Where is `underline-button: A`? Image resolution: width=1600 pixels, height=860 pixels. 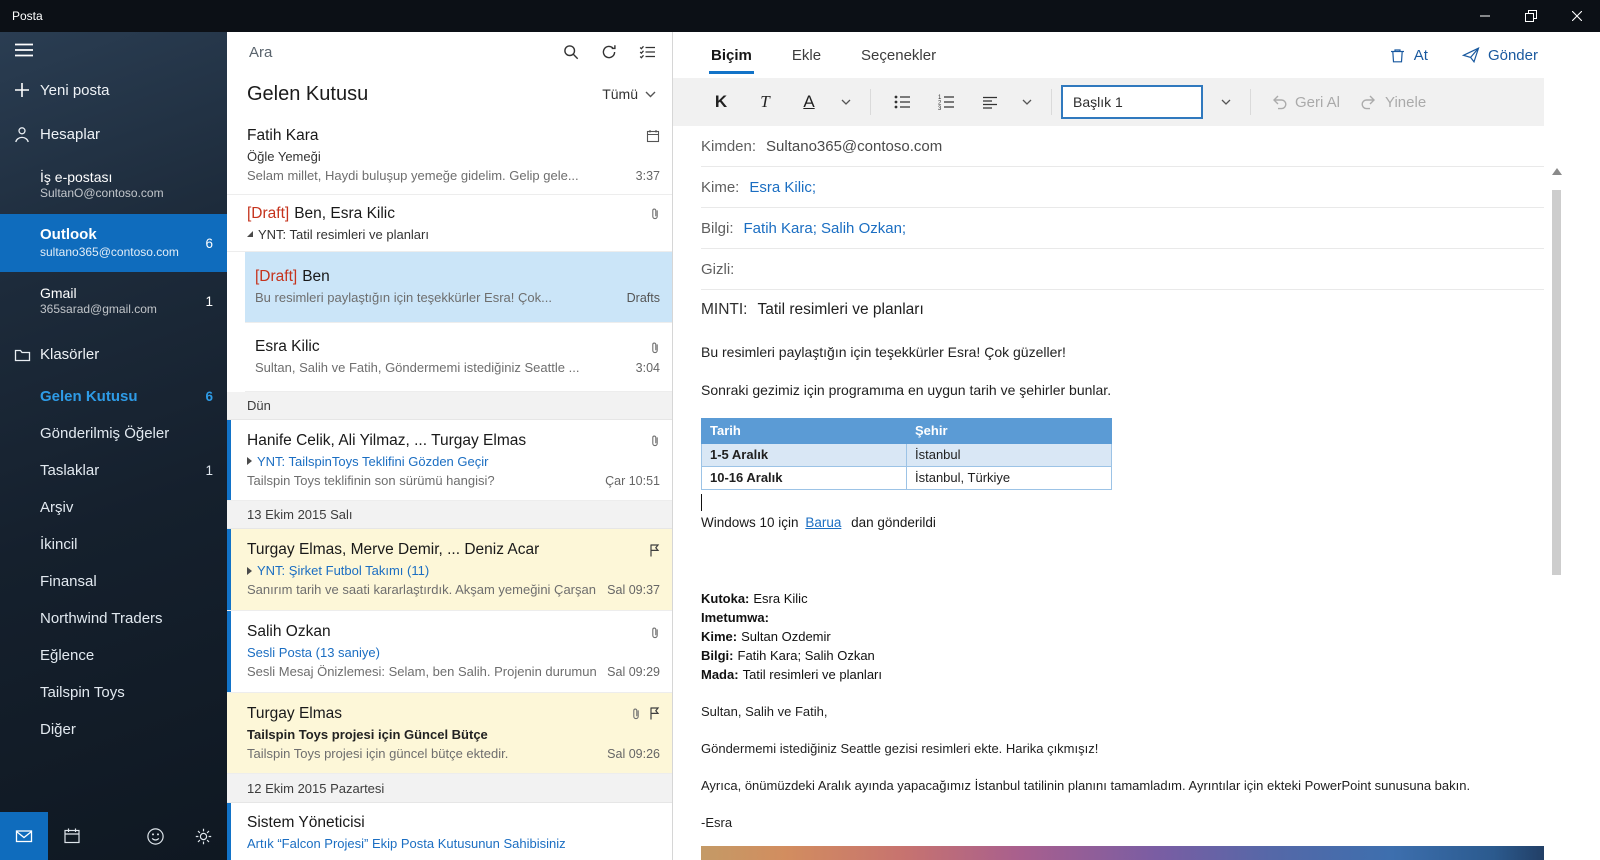 underline-button: A is located at coordinates (809, 102).